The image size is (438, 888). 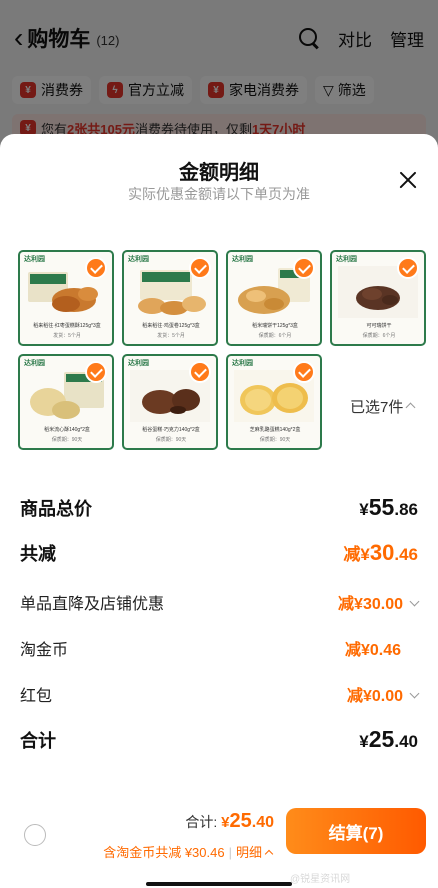 I want to click on taojinbi-value: 减¥0.46, so click(x=372, y=650).